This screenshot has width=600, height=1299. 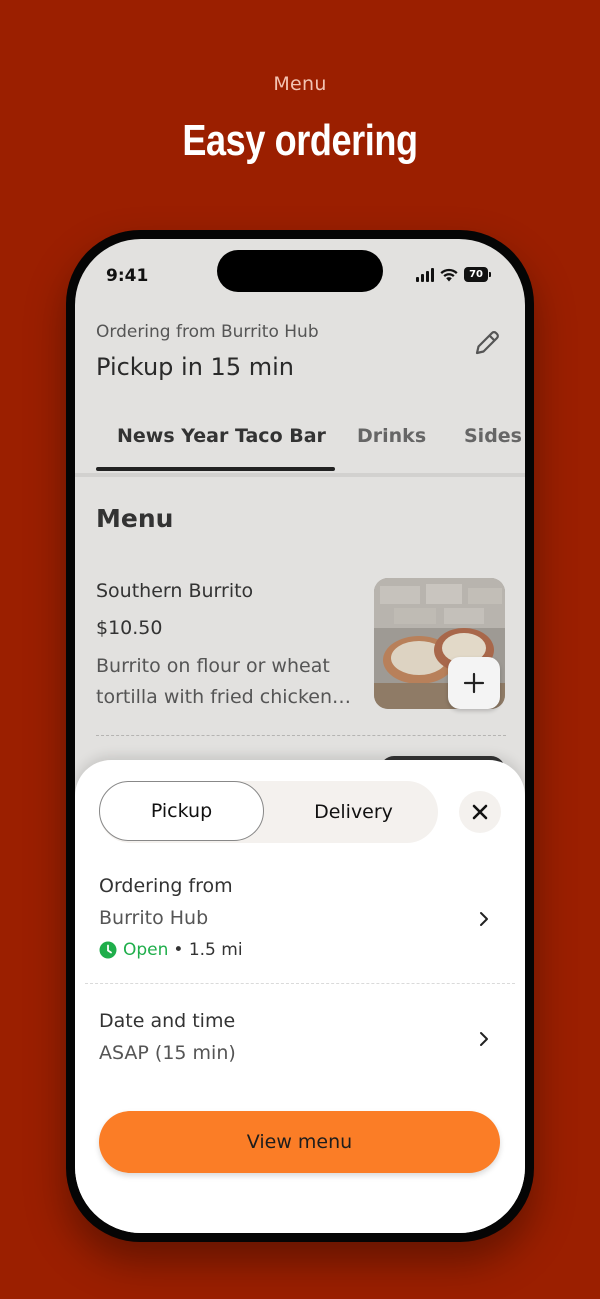 I want to click on view-menu-button: View menu, so click(x=299, y=1142).